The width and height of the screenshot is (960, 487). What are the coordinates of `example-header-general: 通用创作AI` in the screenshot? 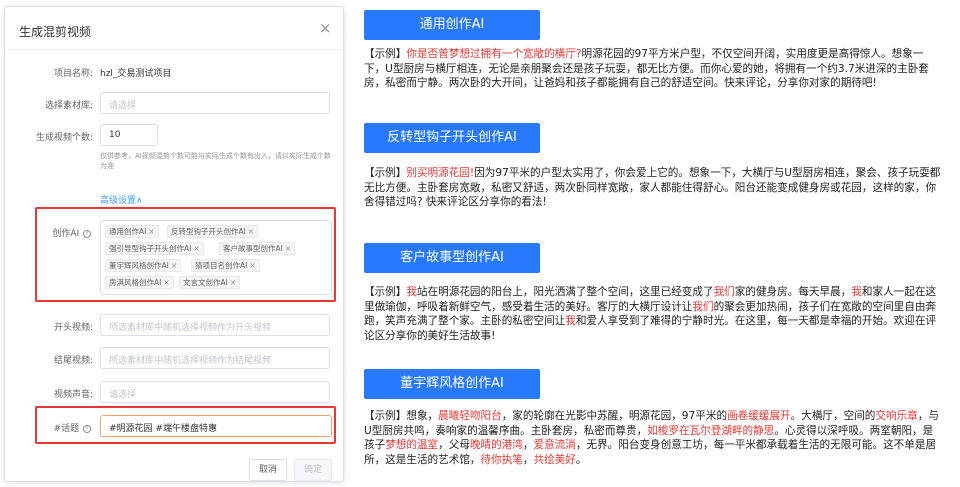 It's located at (452, 25).